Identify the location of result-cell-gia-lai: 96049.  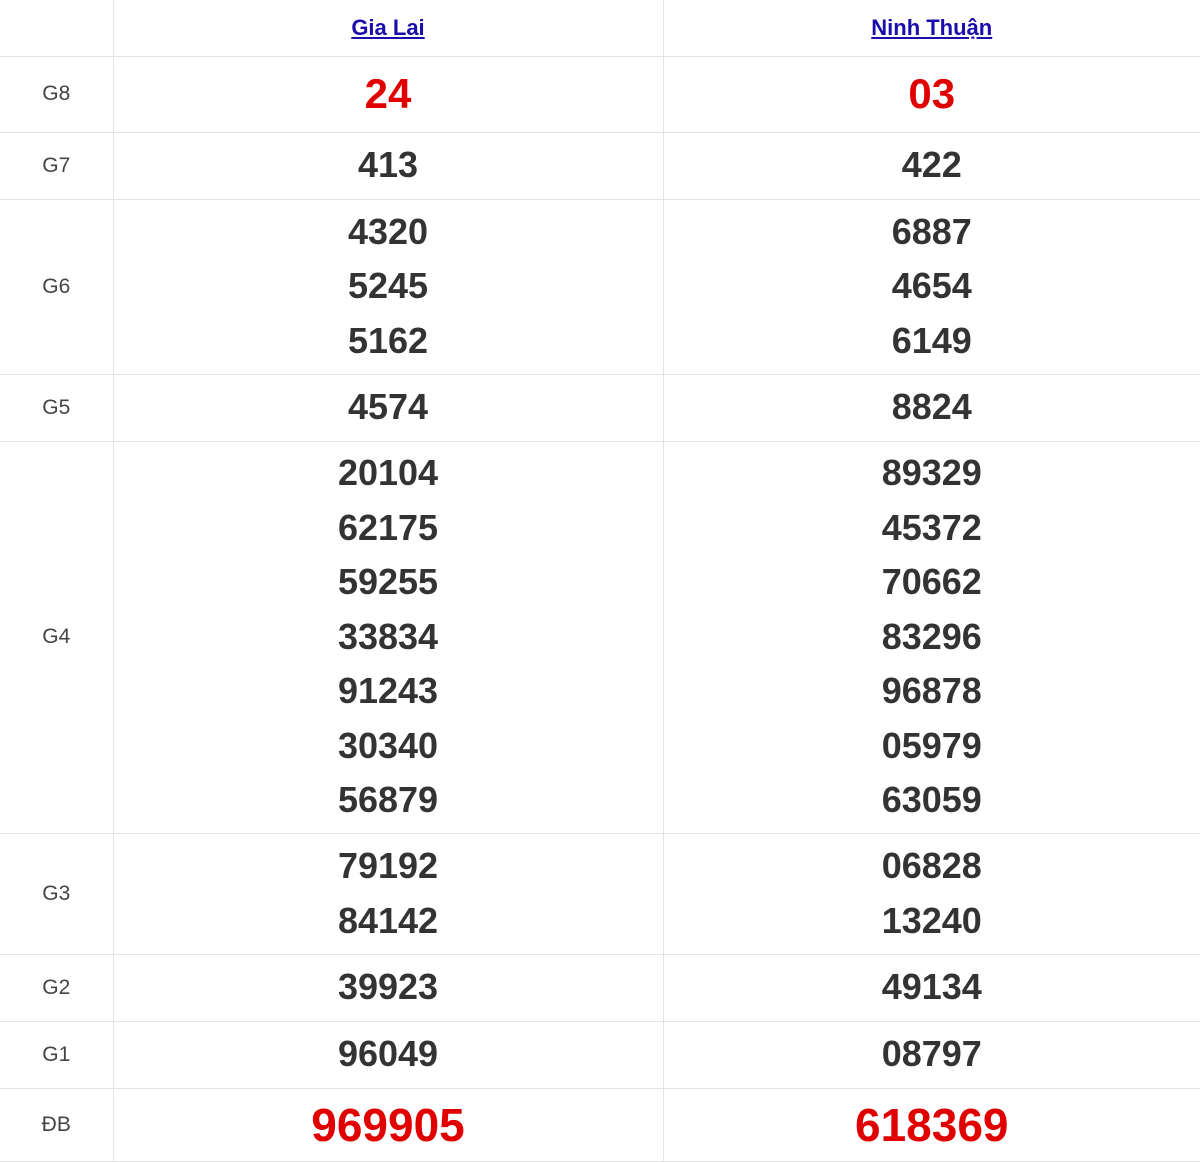
(388, 1054).